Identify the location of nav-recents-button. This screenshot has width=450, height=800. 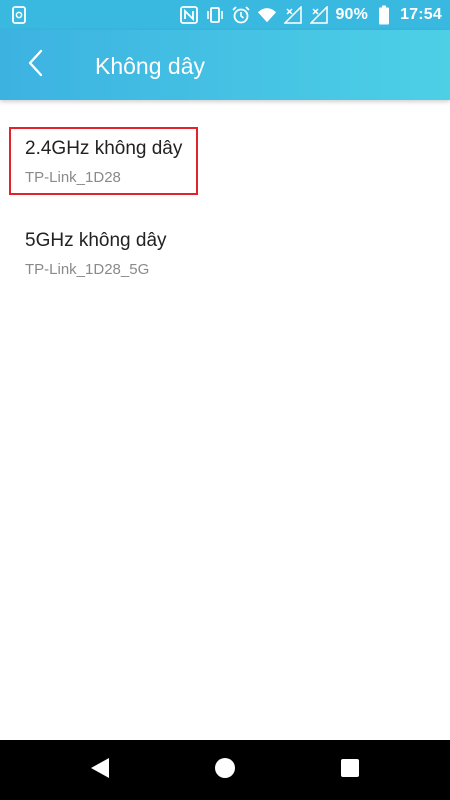
(350, 770).